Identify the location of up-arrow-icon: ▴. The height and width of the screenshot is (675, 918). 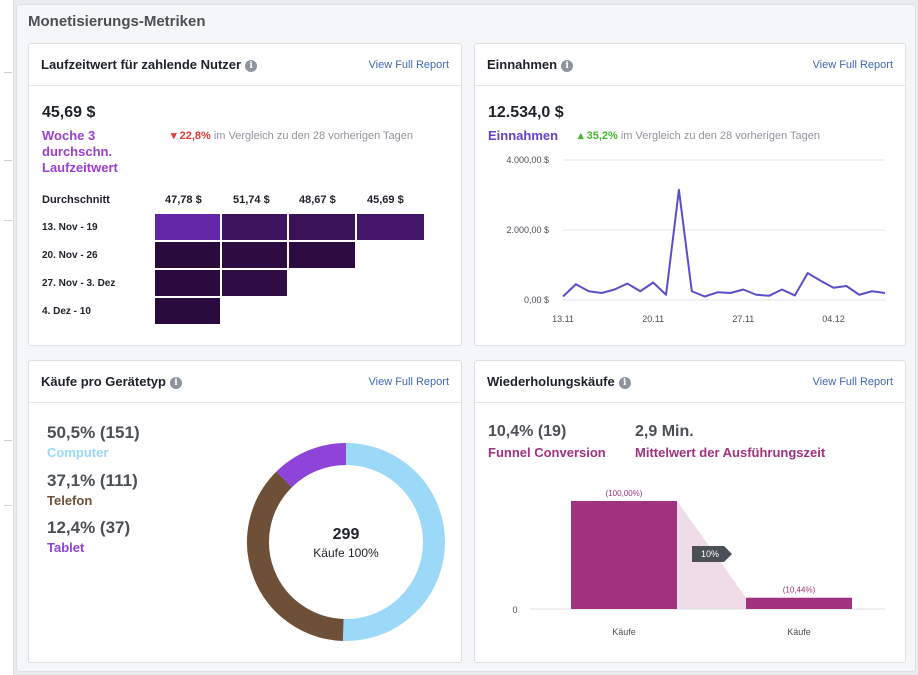
(581, 136).